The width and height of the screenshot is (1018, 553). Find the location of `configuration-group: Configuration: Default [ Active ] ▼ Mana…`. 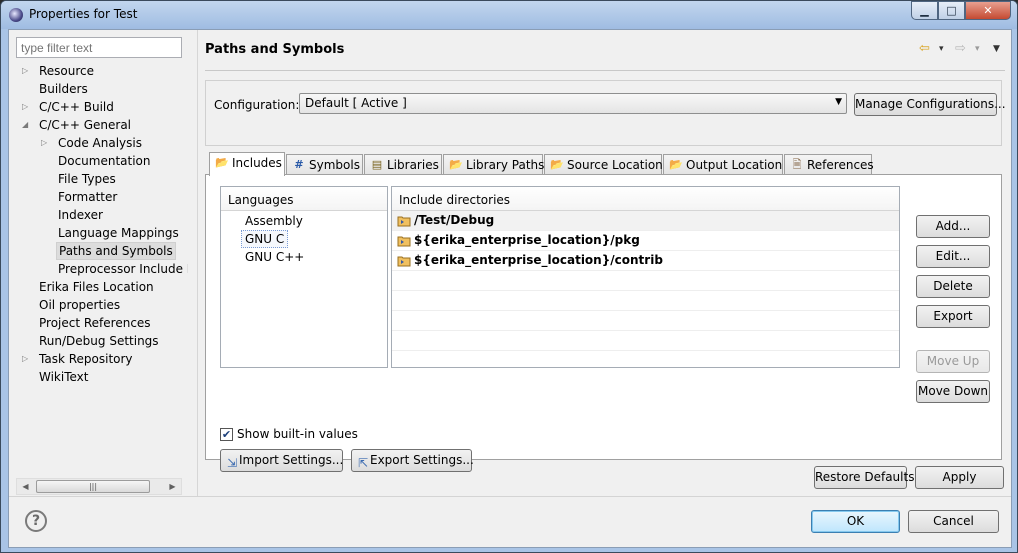

configuration-group: Configuration: Default [ Active ] ▼ Mana… is located at coordinates (605, 113).